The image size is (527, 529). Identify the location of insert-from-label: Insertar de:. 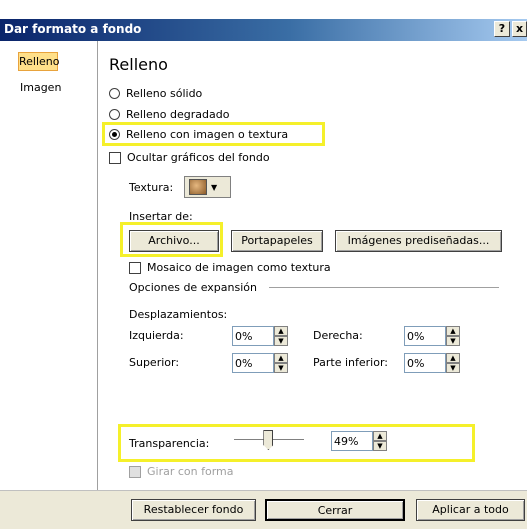
(161, 216).